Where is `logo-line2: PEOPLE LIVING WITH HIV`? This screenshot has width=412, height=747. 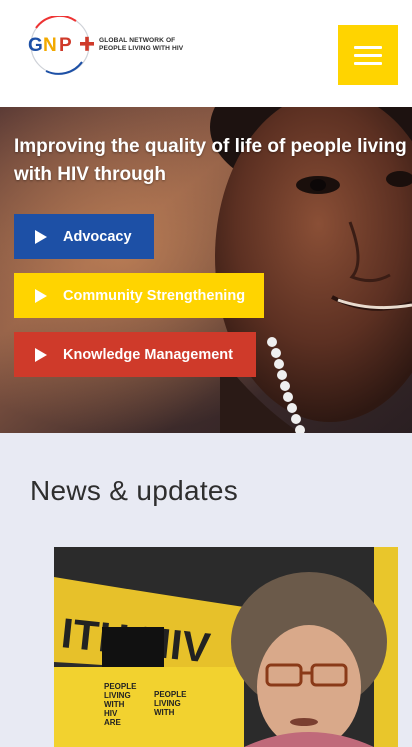 logo-line2: PEOPLE LIVING WITH HIV is located at coordinates (141, 48).